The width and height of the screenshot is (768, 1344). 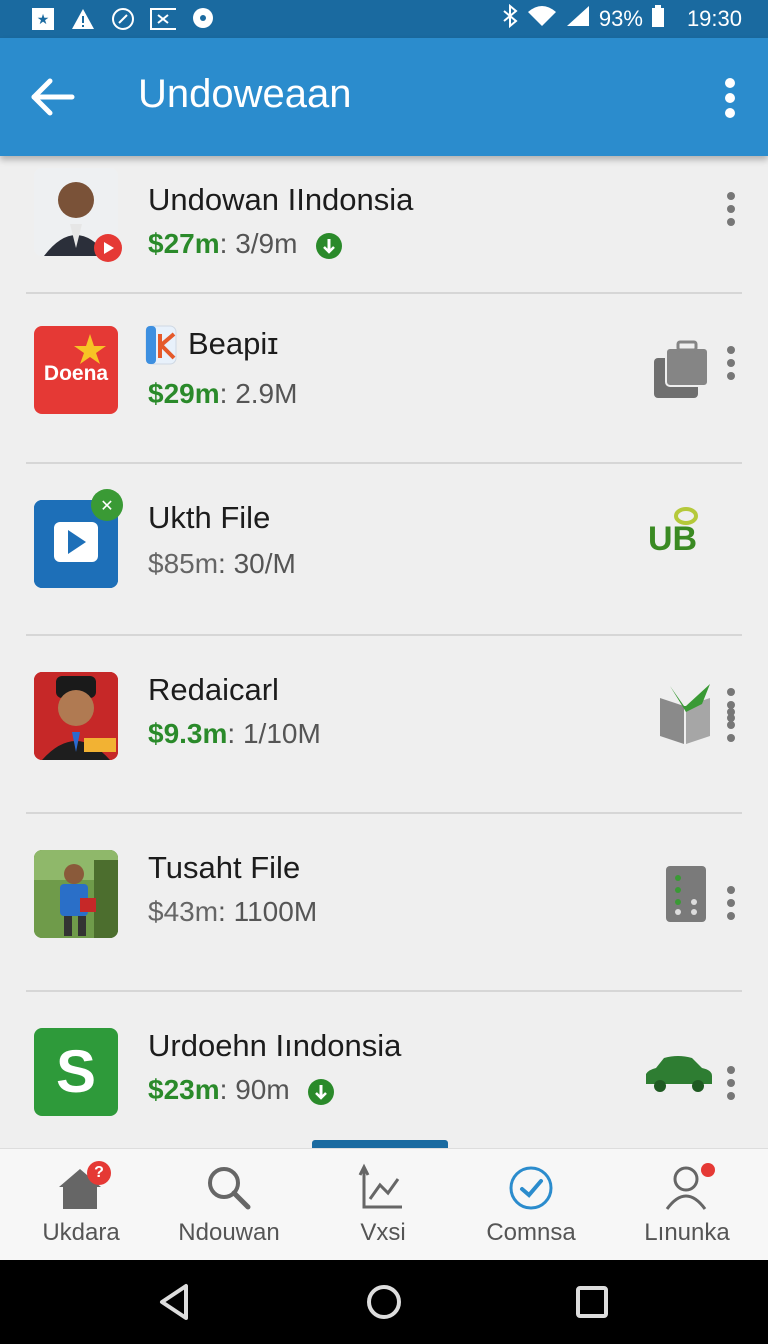 I want to click on list-item: Redaicarl $9.3m: 1/10M, so click(x=384, y=724).